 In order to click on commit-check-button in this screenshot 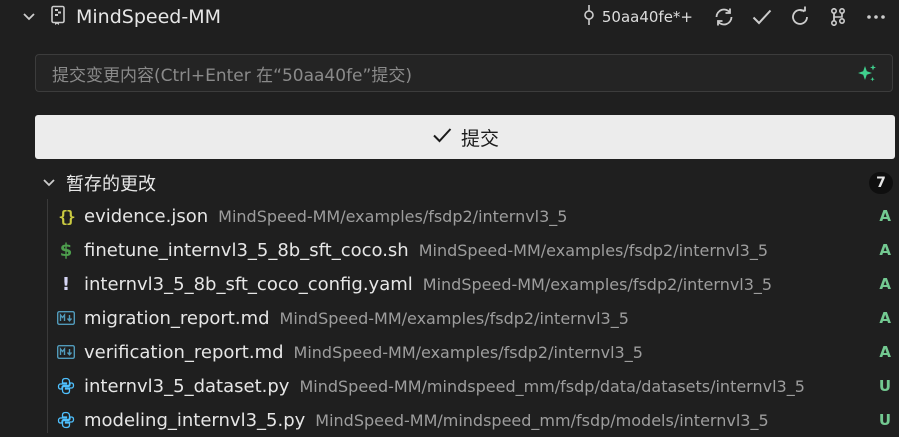, I will do `click(762, 17)`.